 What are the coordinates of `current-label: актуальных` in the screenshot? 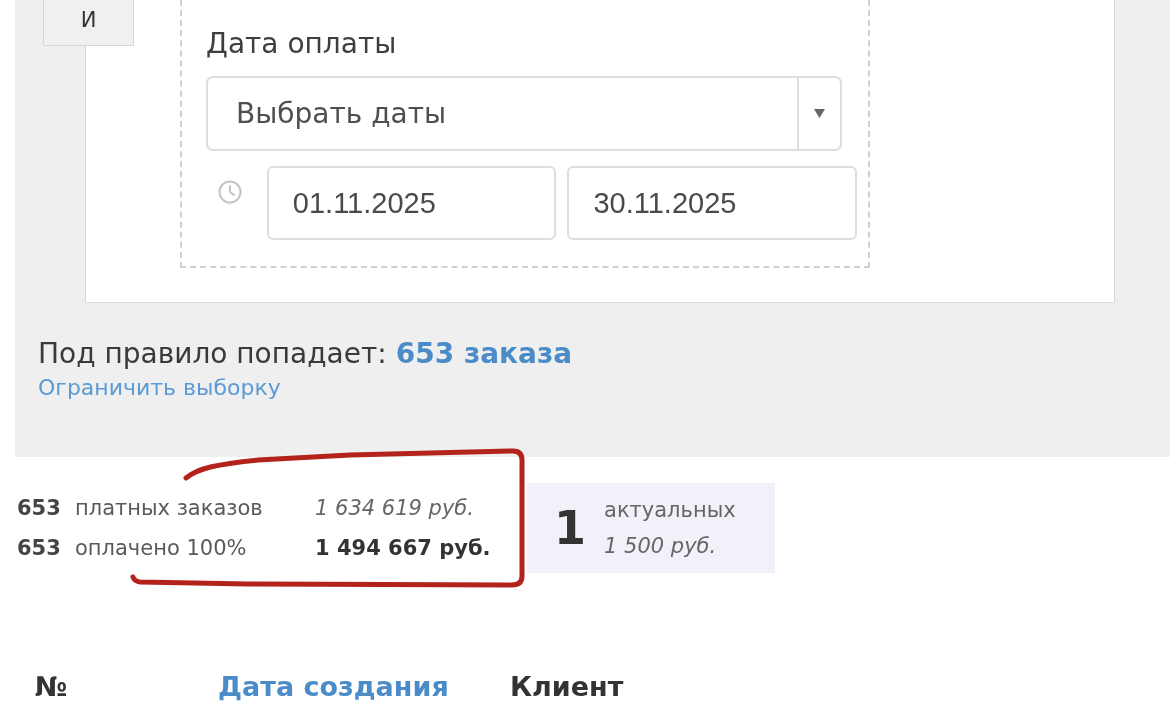 It's located at (670, 510).